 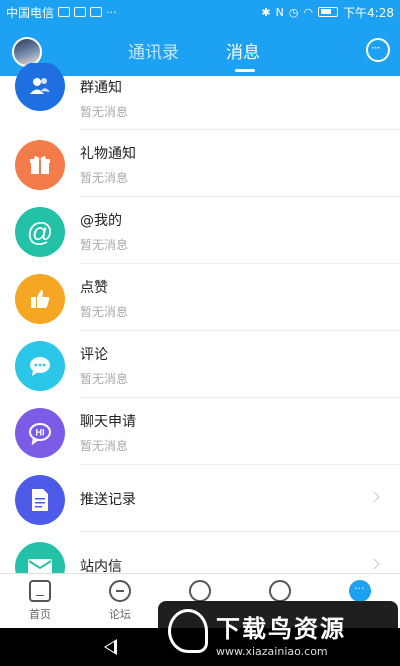 I want to click on list-item-chat-request: HI 聊天申请 暂无消息, so click(x=200, y=431).